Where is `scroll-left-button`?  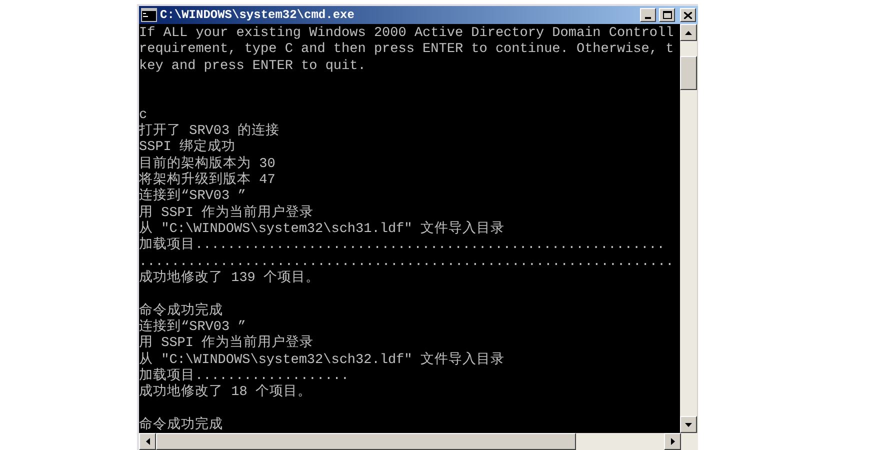
scroll-left-button is located at coordinates (147, 441).